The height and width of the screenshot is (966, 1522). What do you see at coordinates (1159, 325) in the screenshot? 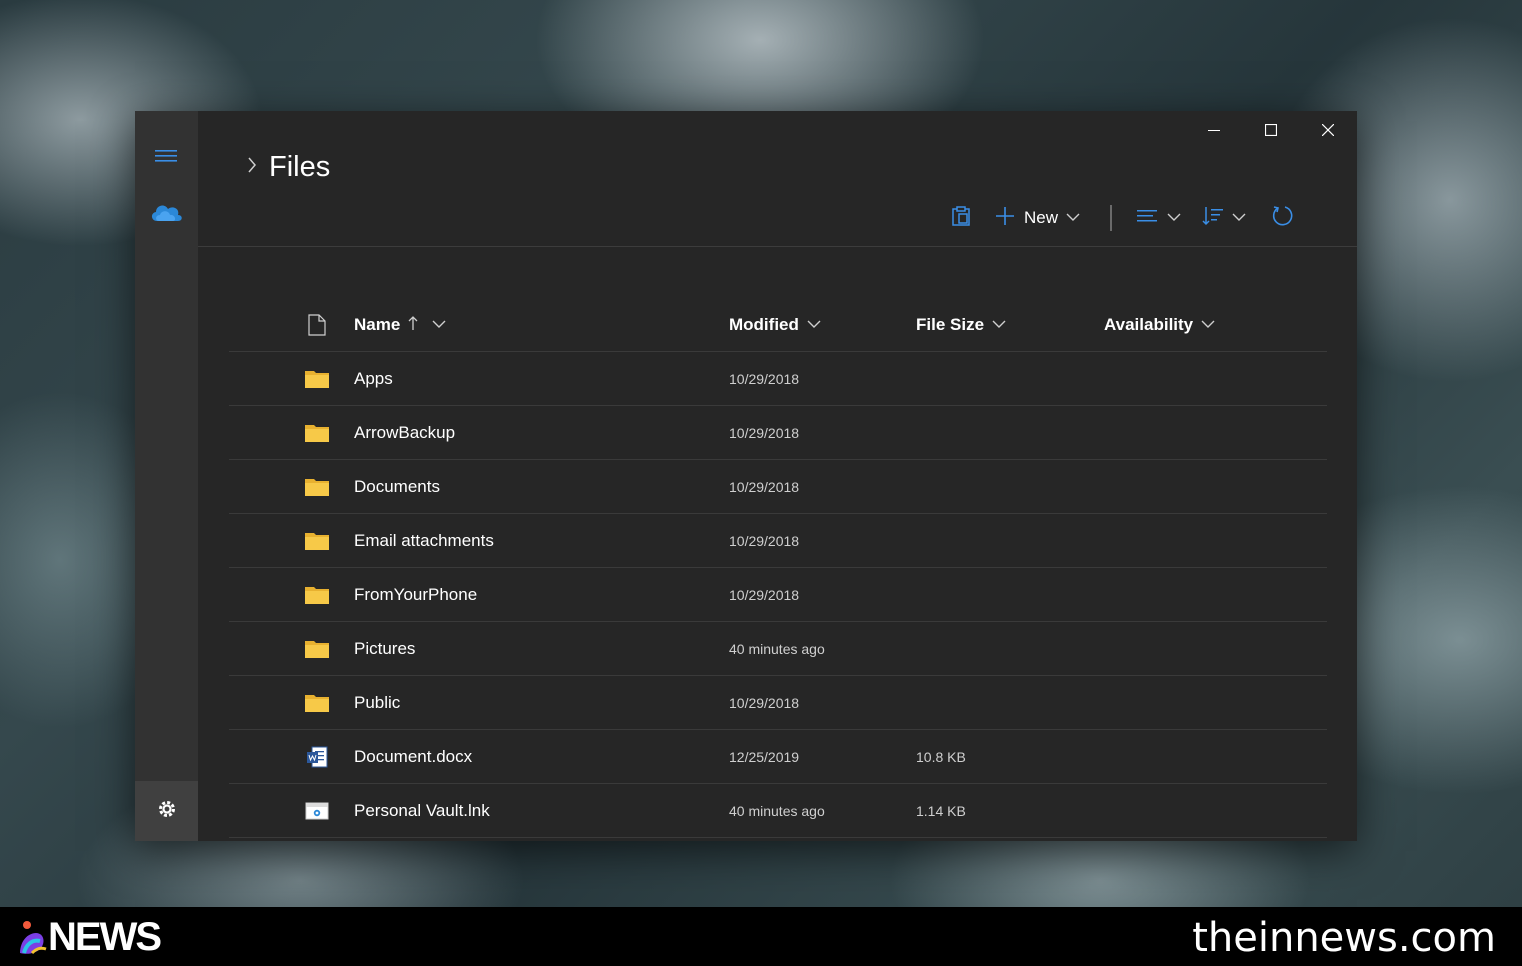
I see `availability-column-header: Availability` at bounding box center [1159, 325].